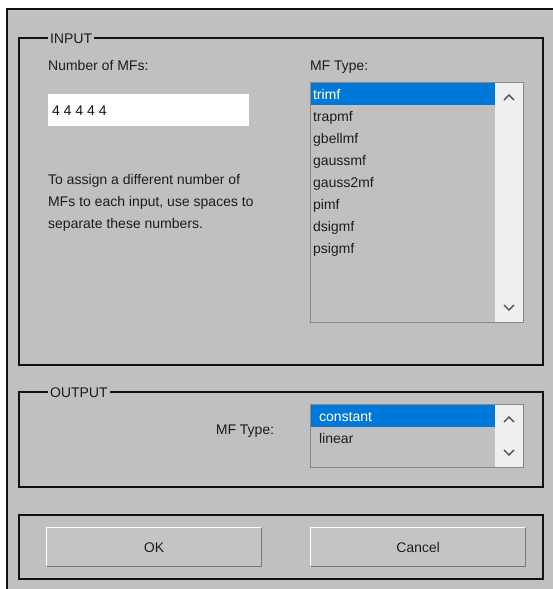  Describe the element at coordinates (403, 416) in the screenshot. I see `list-item: constant` at that location.